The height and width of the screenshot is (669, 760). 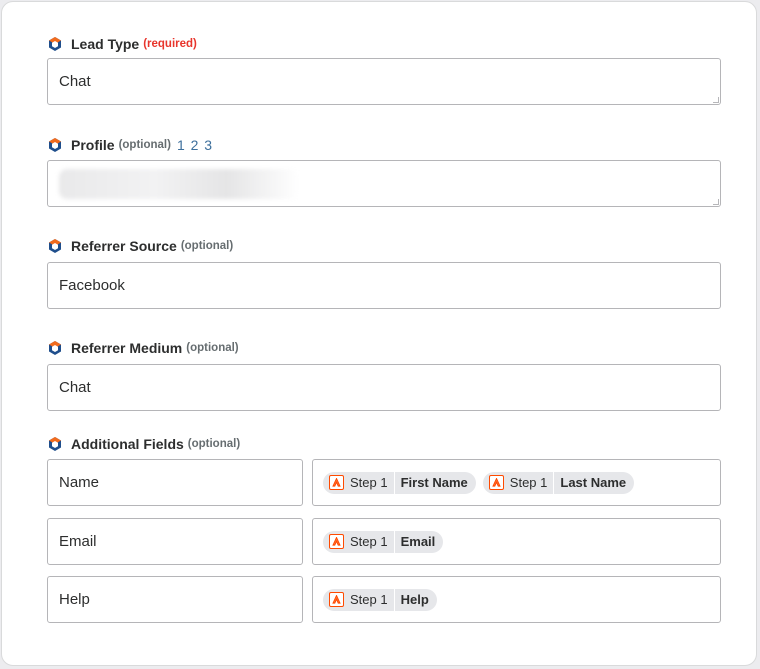 What do you see at coordinates (175, 541) in the screenshot?
I see `additional-key-email: Email` at bounding box center [175, 541].